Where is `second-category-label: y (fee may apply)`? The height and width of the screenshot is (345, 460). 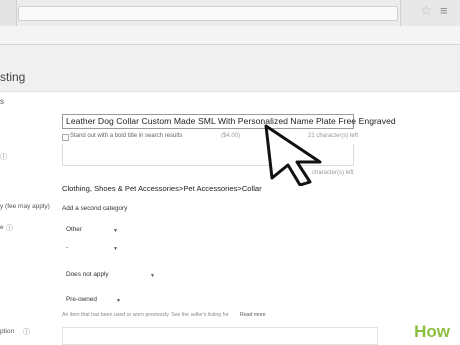 second-category-label: y (fee may apply) is located at coordinates (25, 206).